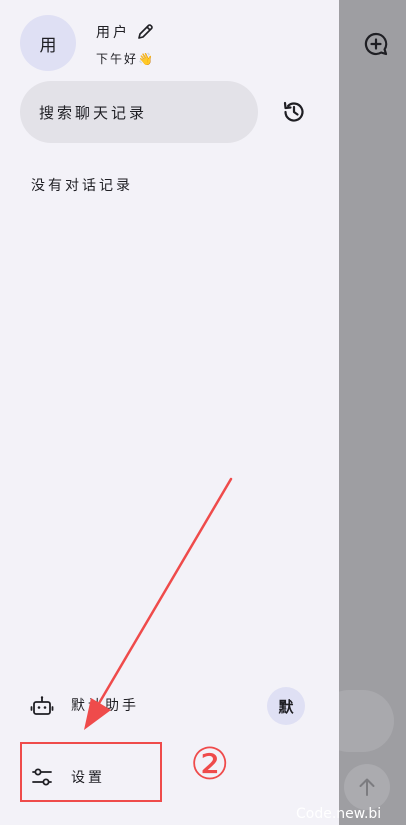 Image resolution: width=406 pixels, height=825 pixels. I want to click on send-button, so click(367, 787).